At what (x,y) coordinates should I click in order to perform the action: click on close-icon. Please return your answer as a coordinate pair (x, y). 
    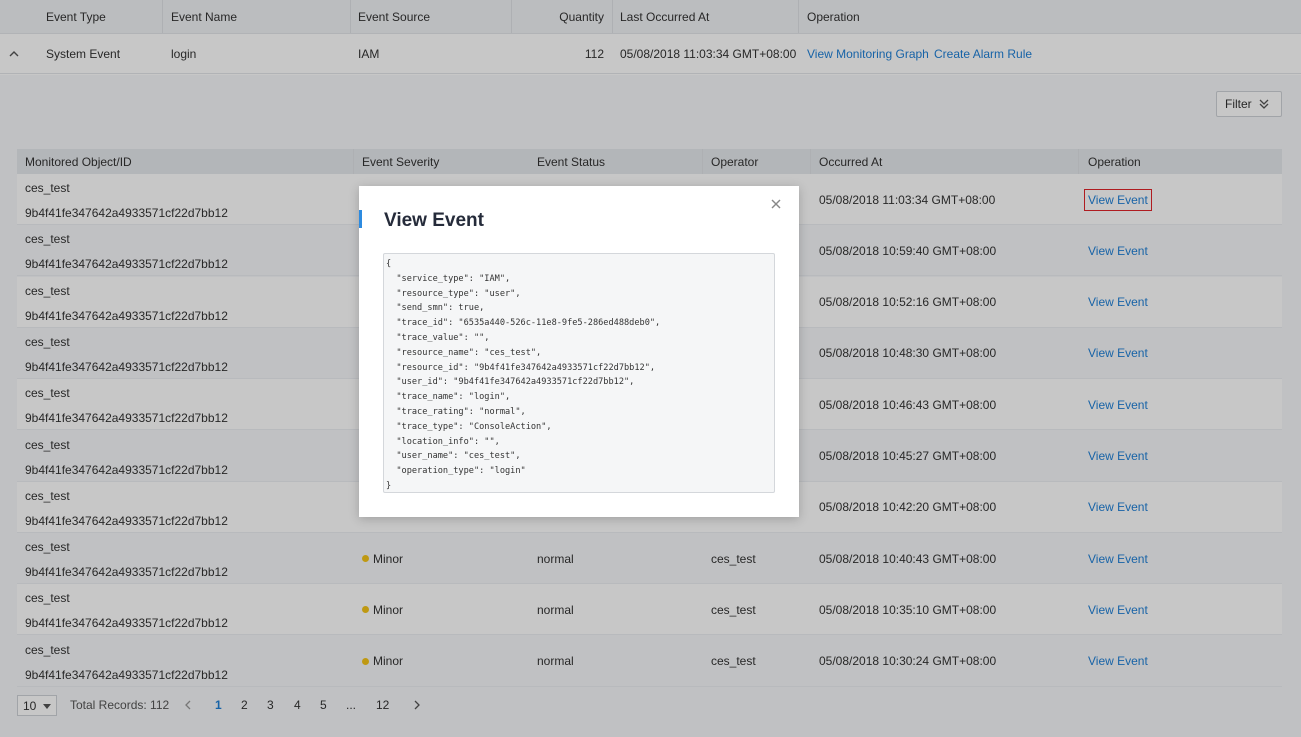
    Looking at the image, I should click on (776, 204).